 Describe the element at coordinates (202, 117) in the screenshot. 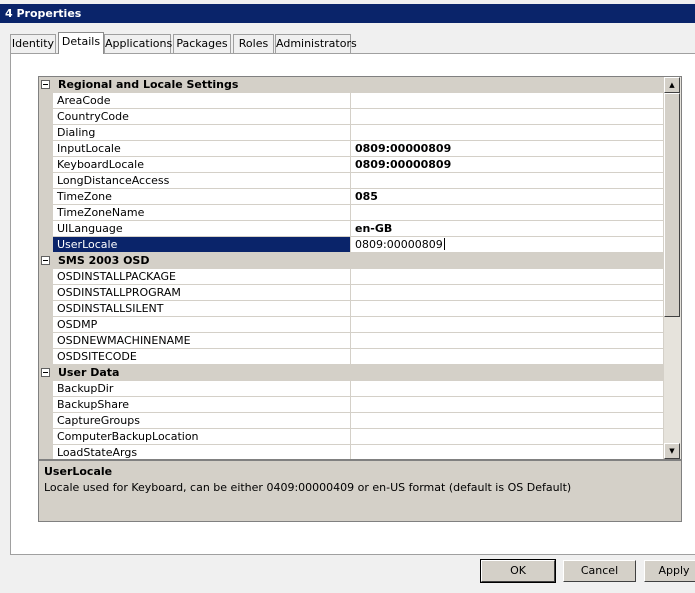

I see `property-name: CountryCode` at that location.